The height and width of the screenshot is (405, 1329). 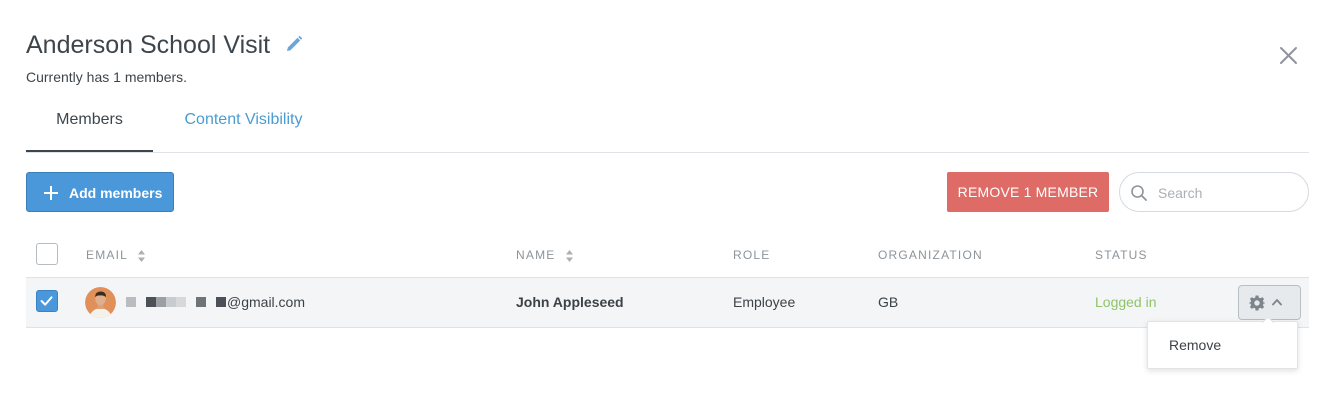 I want to click on row-organization: GB, so click(x=888, y=302).